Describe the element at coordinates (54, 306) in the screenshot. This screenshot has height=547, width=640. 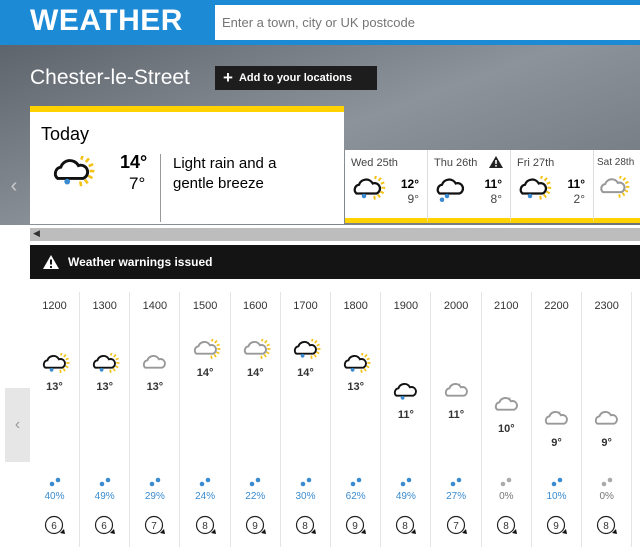
I see `hour-time: 1200` at that location.